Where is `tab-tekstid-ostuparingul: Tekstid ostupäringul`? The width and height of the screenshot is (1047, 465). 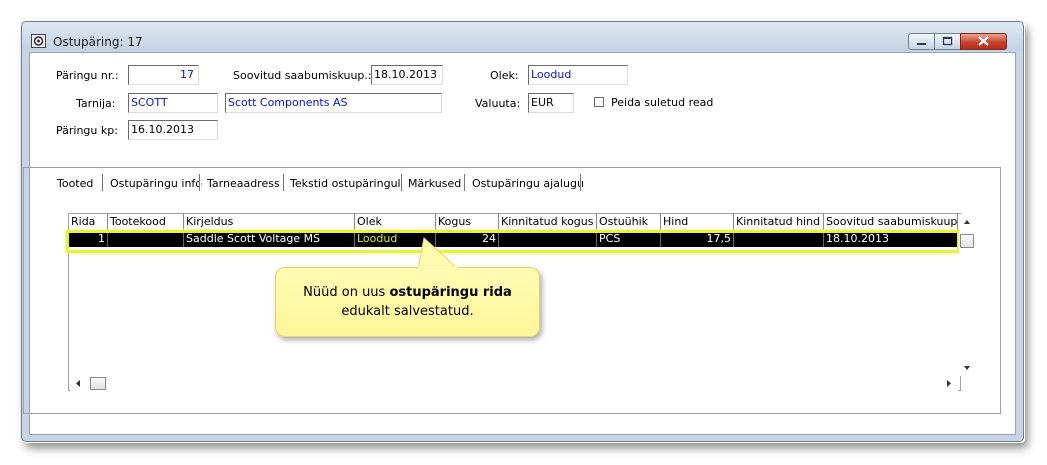
tab-tekstid-ostuparingul: Tekstid ostupäringul is located at coordinates (345, 183).